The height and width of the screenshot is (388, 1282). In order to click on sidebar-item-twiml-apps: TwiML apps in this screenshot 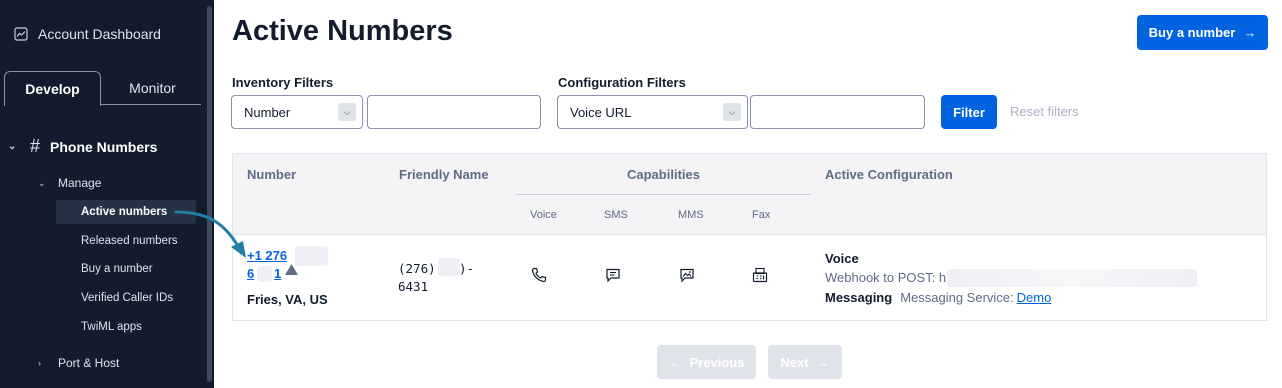, I will do `click(126, 327)`.